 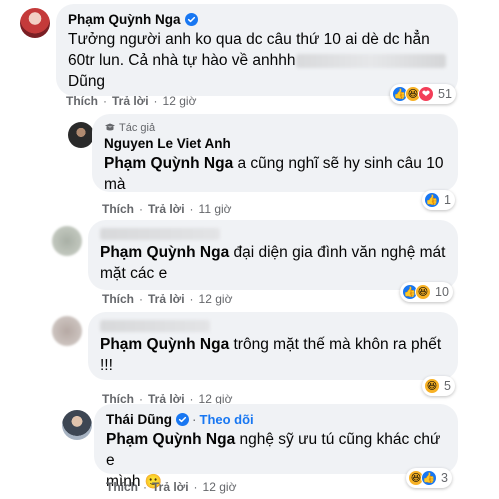 I want to click on reaction-summary: 😆 👍 3, so click(x=429, y=478).